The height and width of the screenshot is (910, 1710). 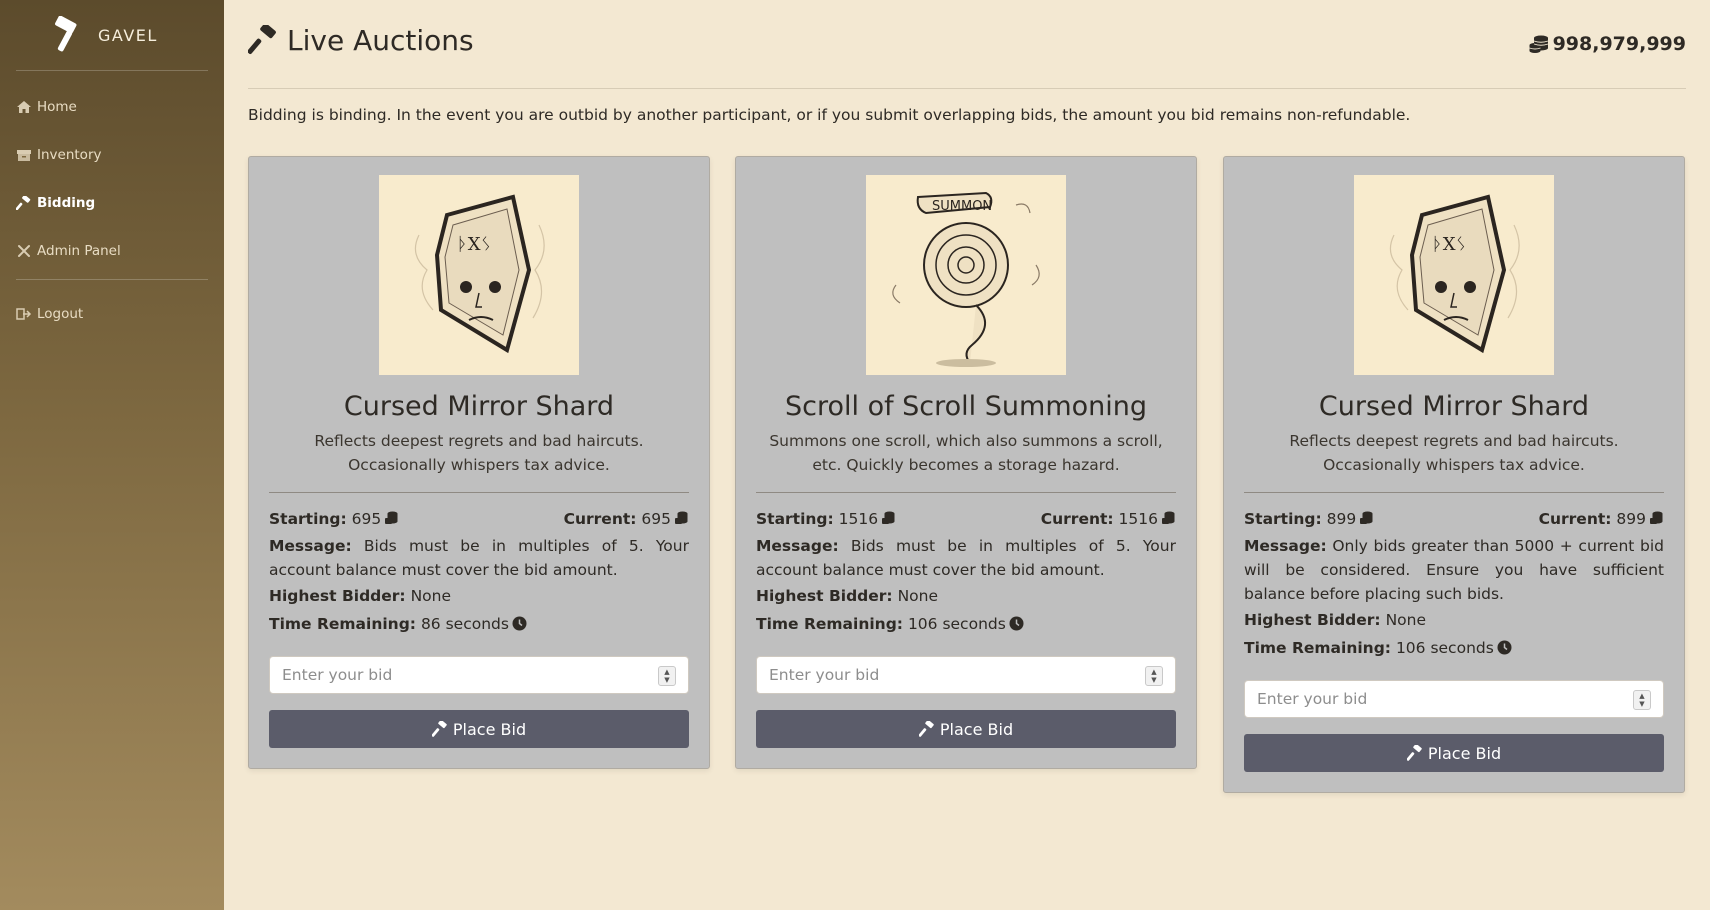 I want to click on inventory-box-icon, so click(x=24, y=155).